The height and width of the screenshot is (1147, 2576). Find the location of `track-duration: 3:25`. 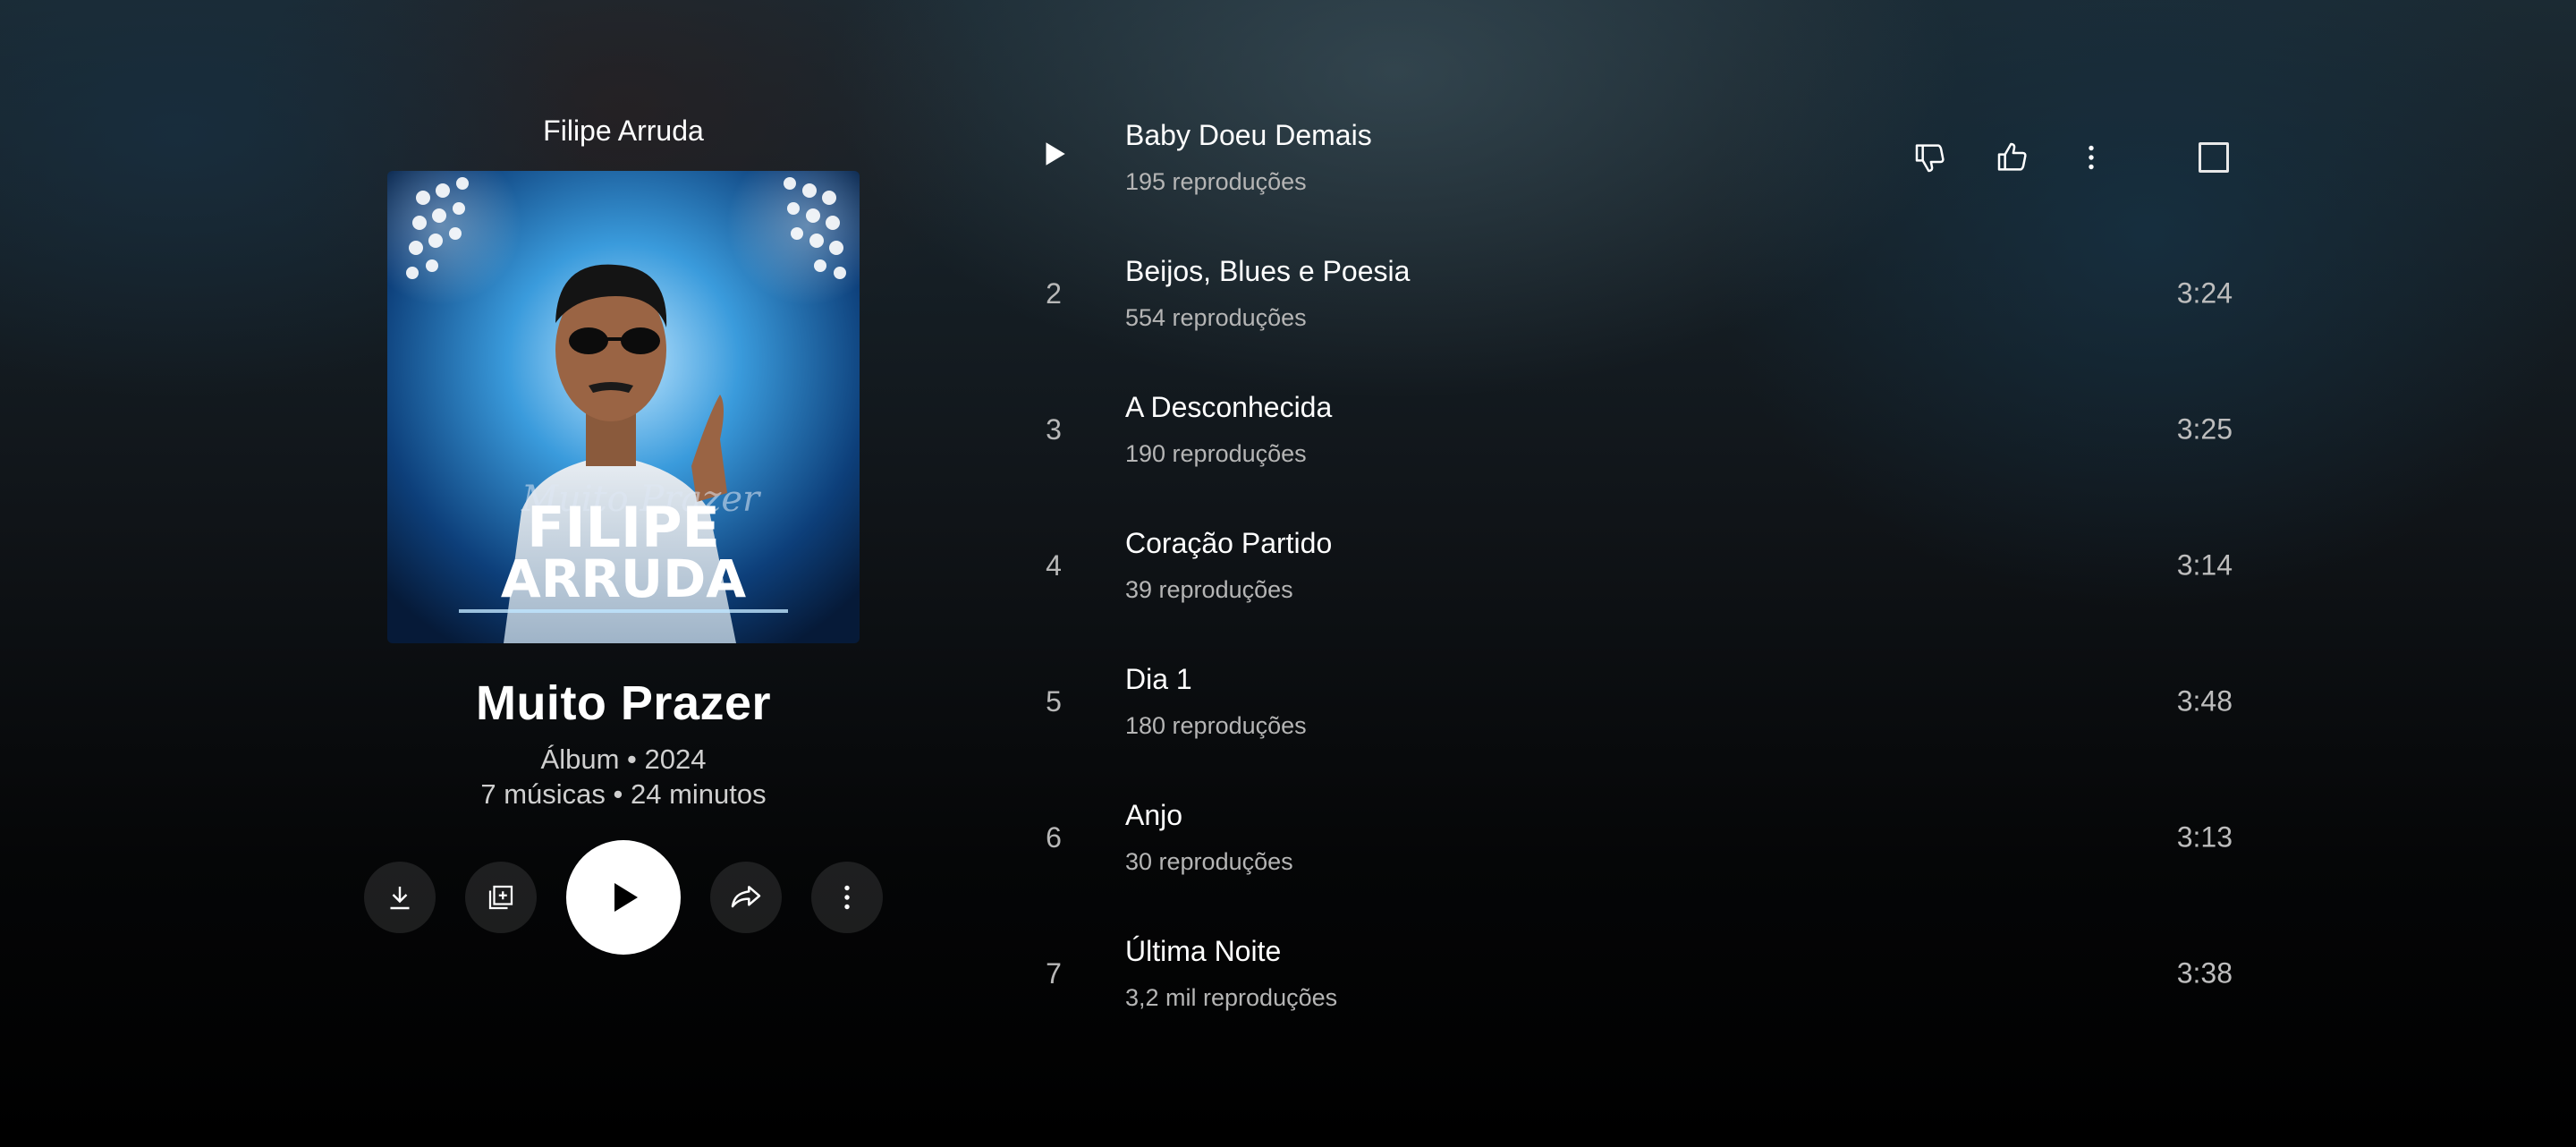

track-duration: 3:25 is located at coordinates (2204, 429).